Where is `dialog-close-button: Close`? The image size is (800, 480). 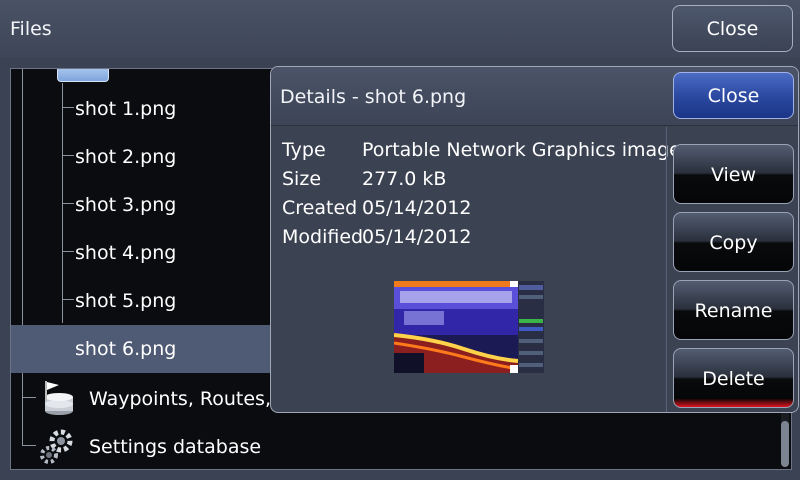 dialog-close-button: Close is located at coordinates (733, 95).